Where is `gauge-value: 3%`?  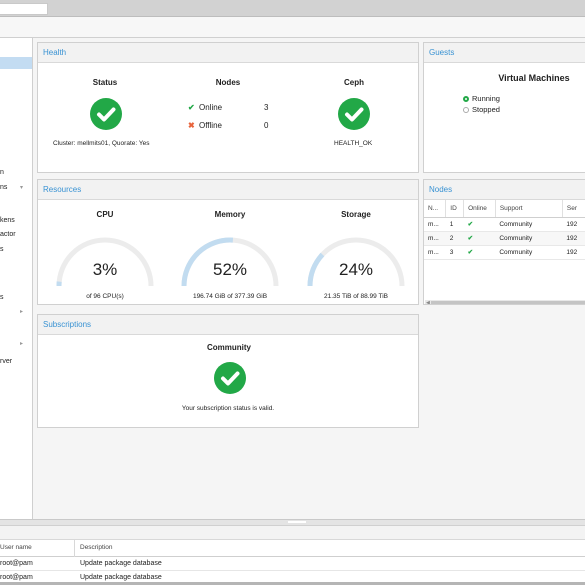
gauge-value: 3% is located at coordinates (105, 269).